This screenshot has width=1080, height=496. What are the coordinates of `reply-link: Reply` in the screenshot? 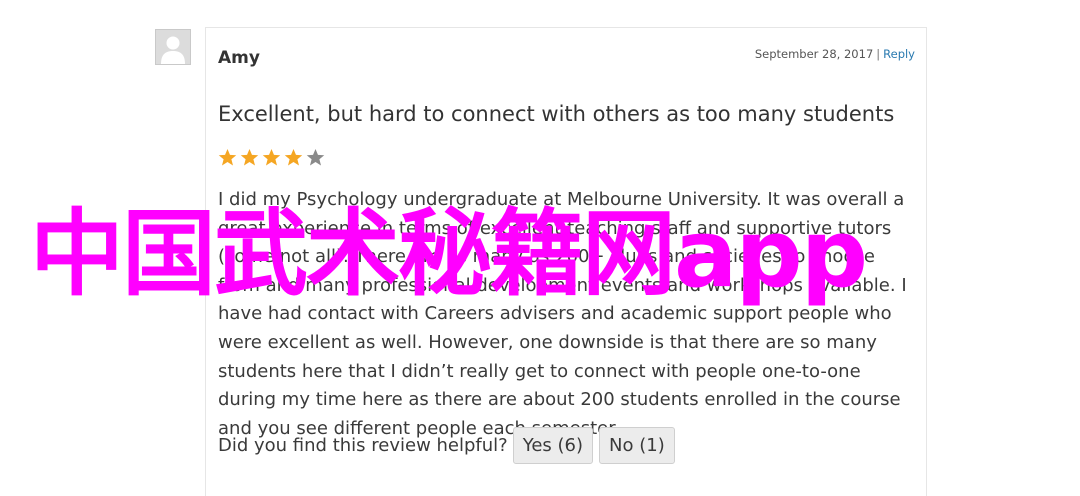 It's located at (899, 54).